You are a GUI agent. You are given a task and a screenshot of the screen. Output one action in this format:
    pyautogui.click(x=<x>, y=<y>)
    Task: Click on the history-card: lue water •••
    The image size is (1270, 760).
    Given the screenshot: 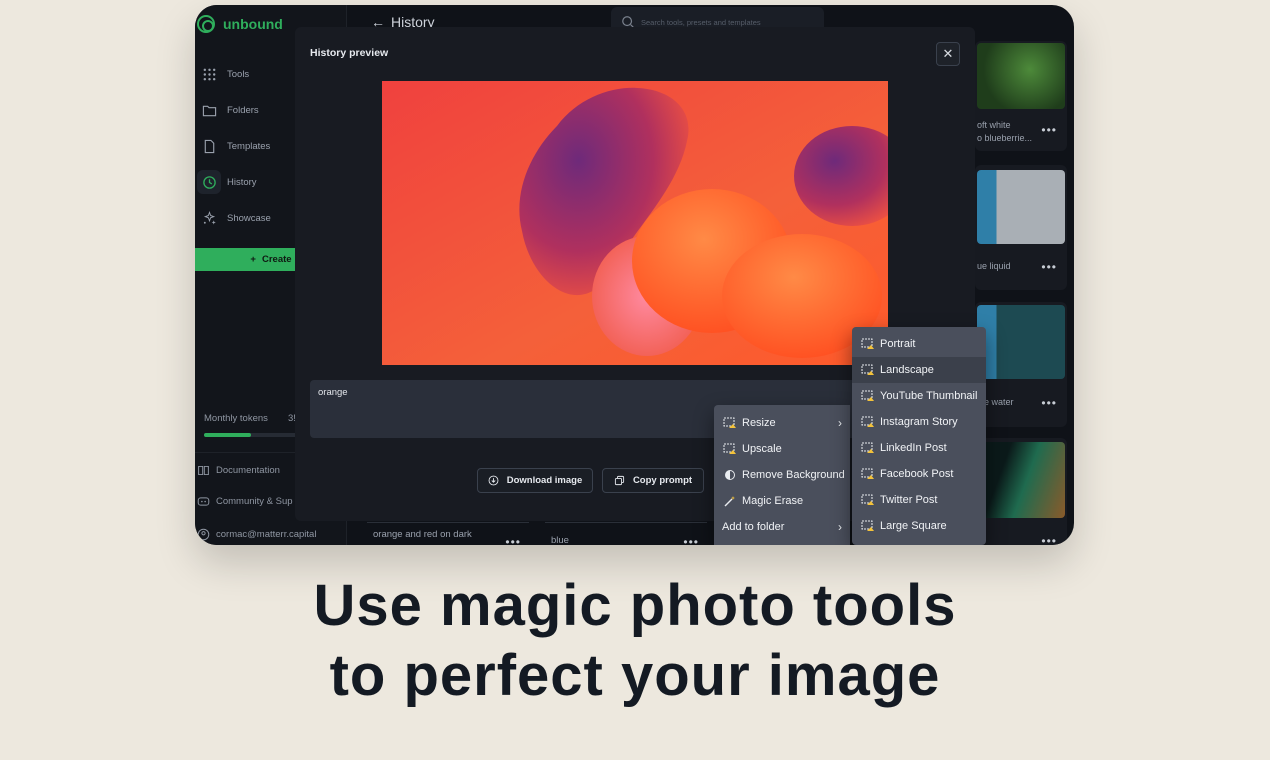 What is the action you would take?
    pyautogui.click(x=1021, y=364)
    